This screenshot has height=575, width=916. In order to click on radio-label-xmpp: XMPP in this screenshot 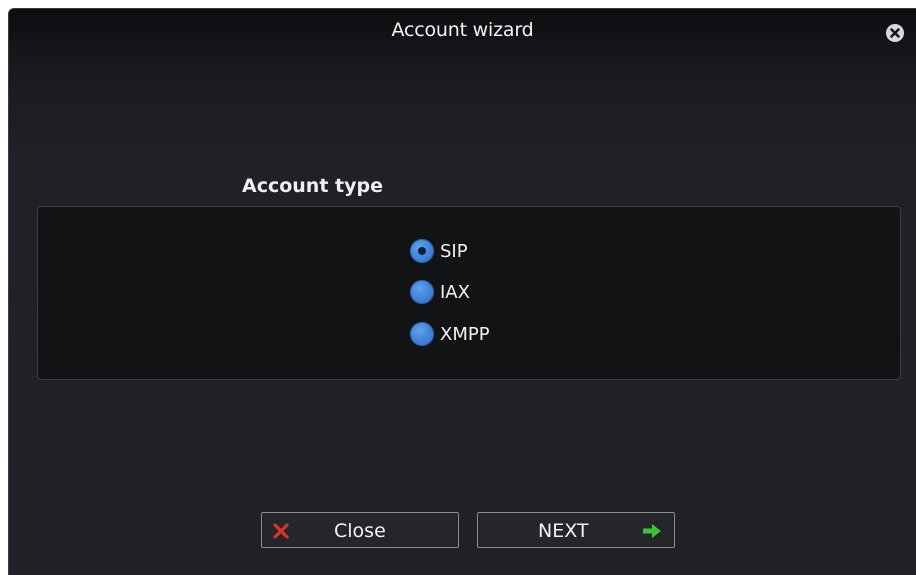, I will do `click(465, 334)`.